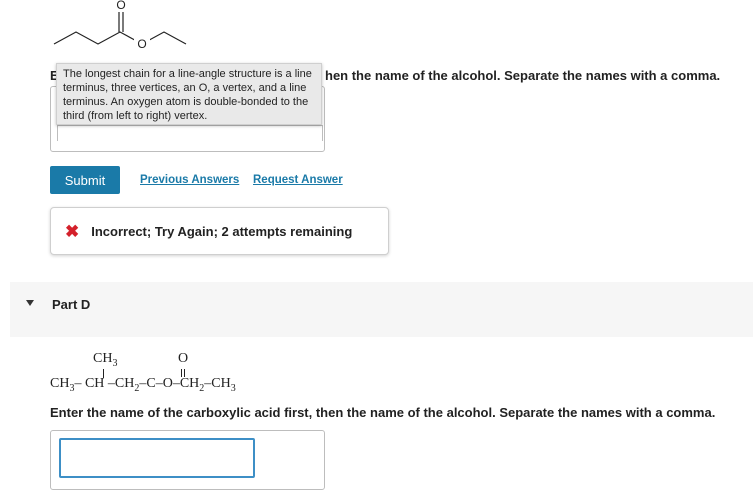  What do you see at coordinates (120, 6) in the screenshot?
I see `carbonyl-oxygen-label: O` at bounding box center [120, 6].